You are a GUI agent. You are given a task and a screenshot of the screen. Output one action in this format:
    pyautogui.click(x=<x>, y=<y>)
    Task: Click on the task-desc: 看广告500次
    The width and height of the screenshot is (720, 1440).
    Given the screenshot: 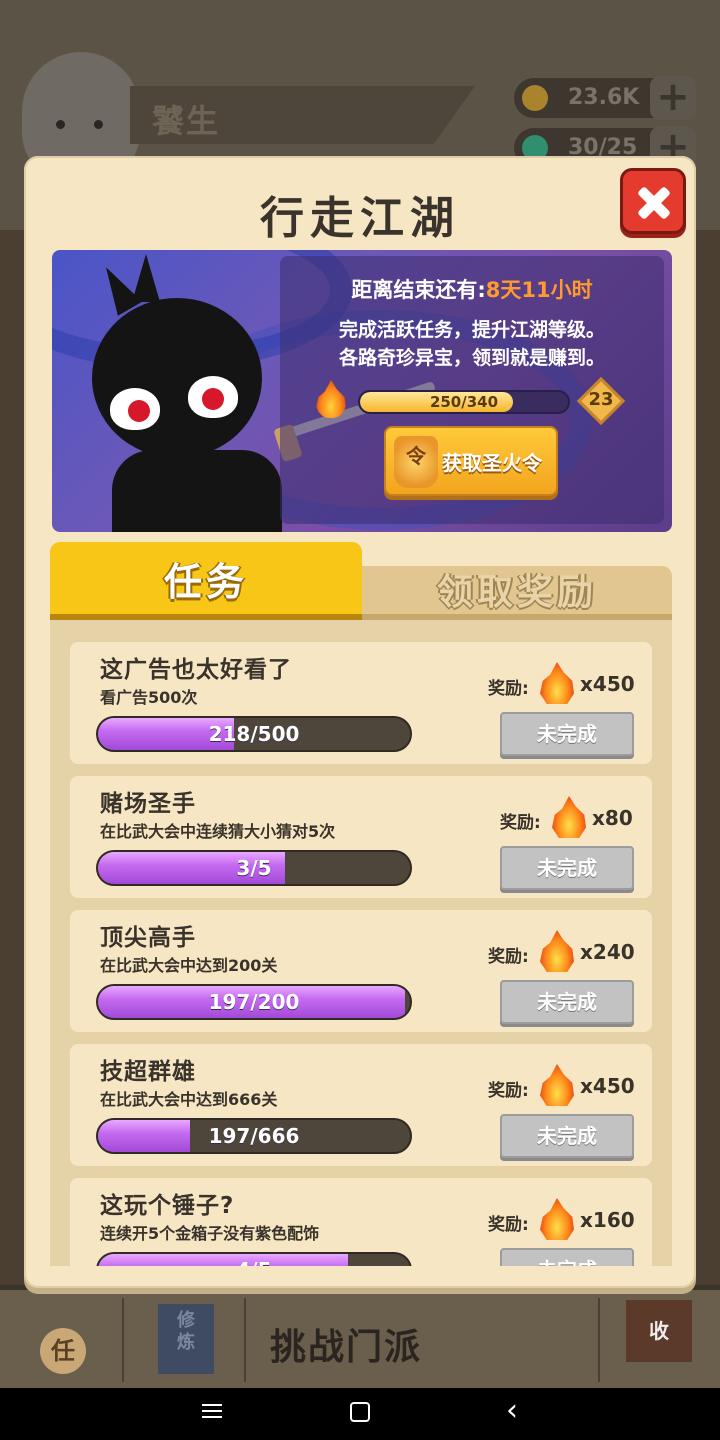 What is the action you would take?
    pyautogui.click(x=149, y=697)
    